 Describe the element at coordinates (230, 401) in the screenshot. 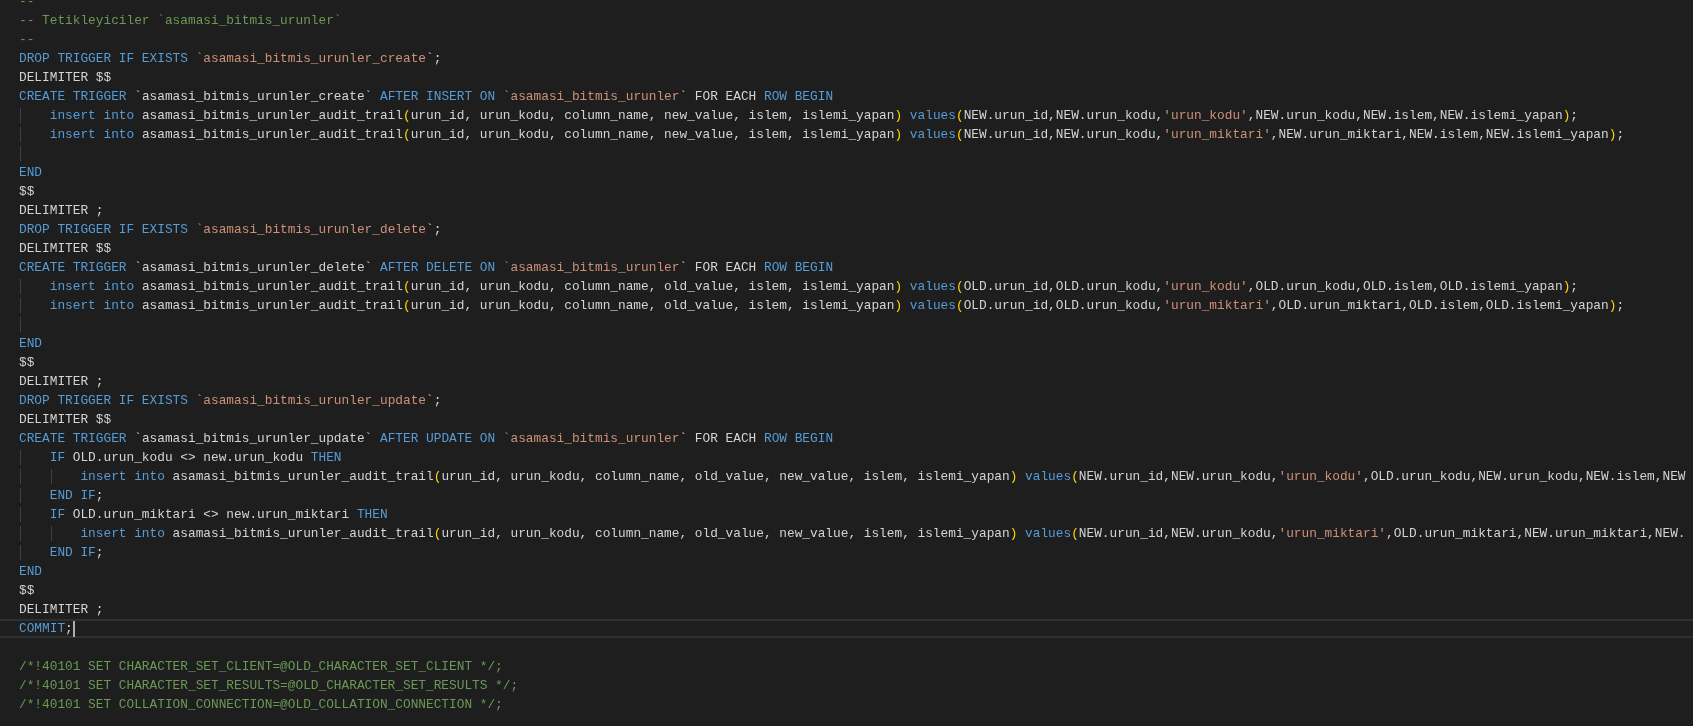

I see `code-line: DROP TRIGGER IF EXISTS `asamasi_bitmis_urunler_update`;` at that location.